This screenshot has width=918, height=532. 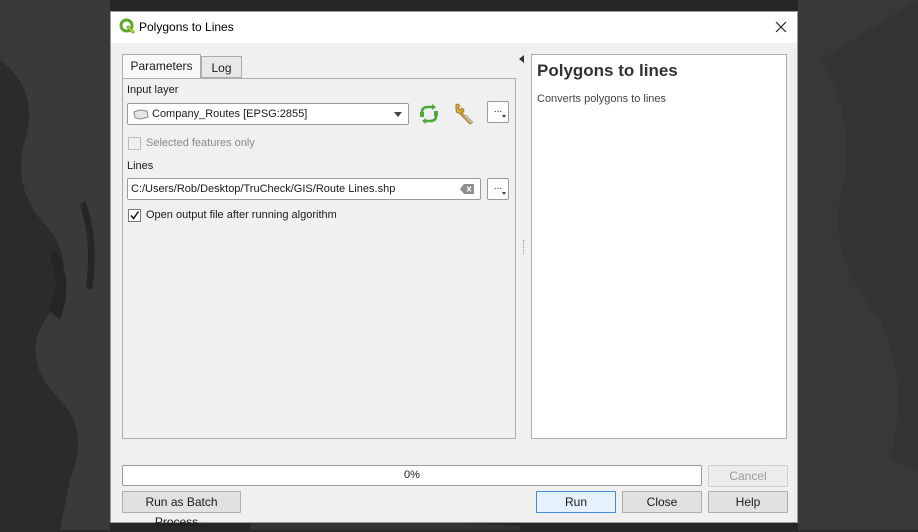 I want to click on selected-features-only-label: Selected features only, so click(x=200, y=143).